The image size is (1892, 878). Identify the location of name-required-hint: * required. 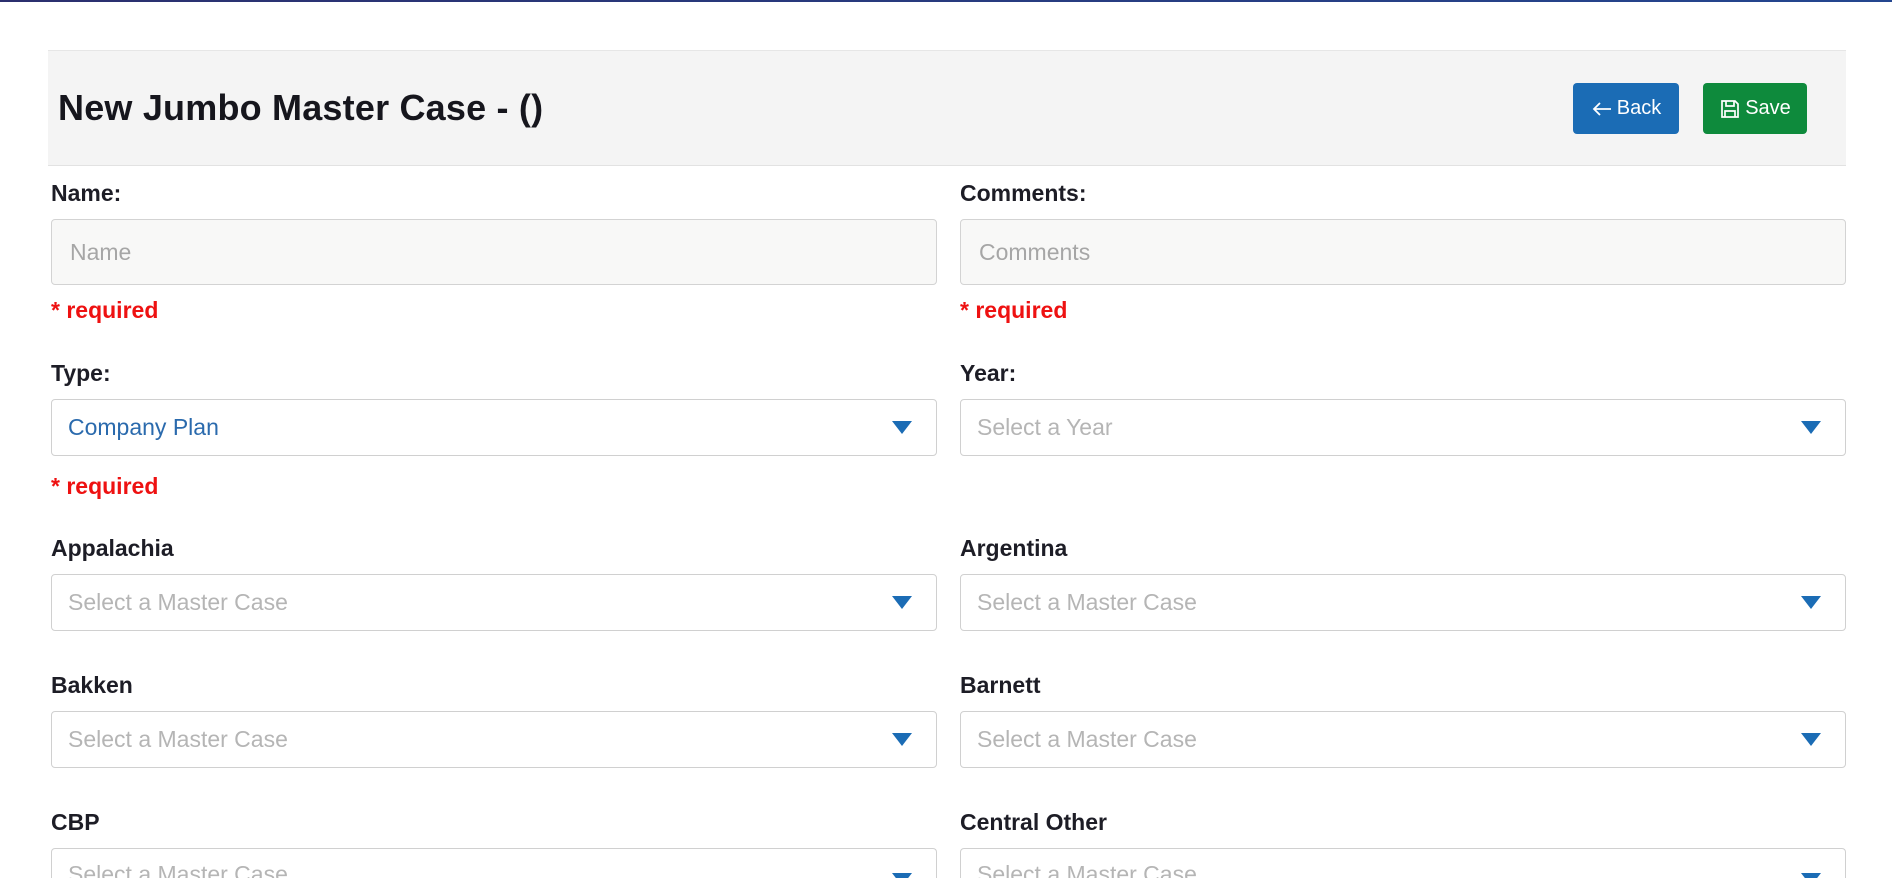
(105, 310).